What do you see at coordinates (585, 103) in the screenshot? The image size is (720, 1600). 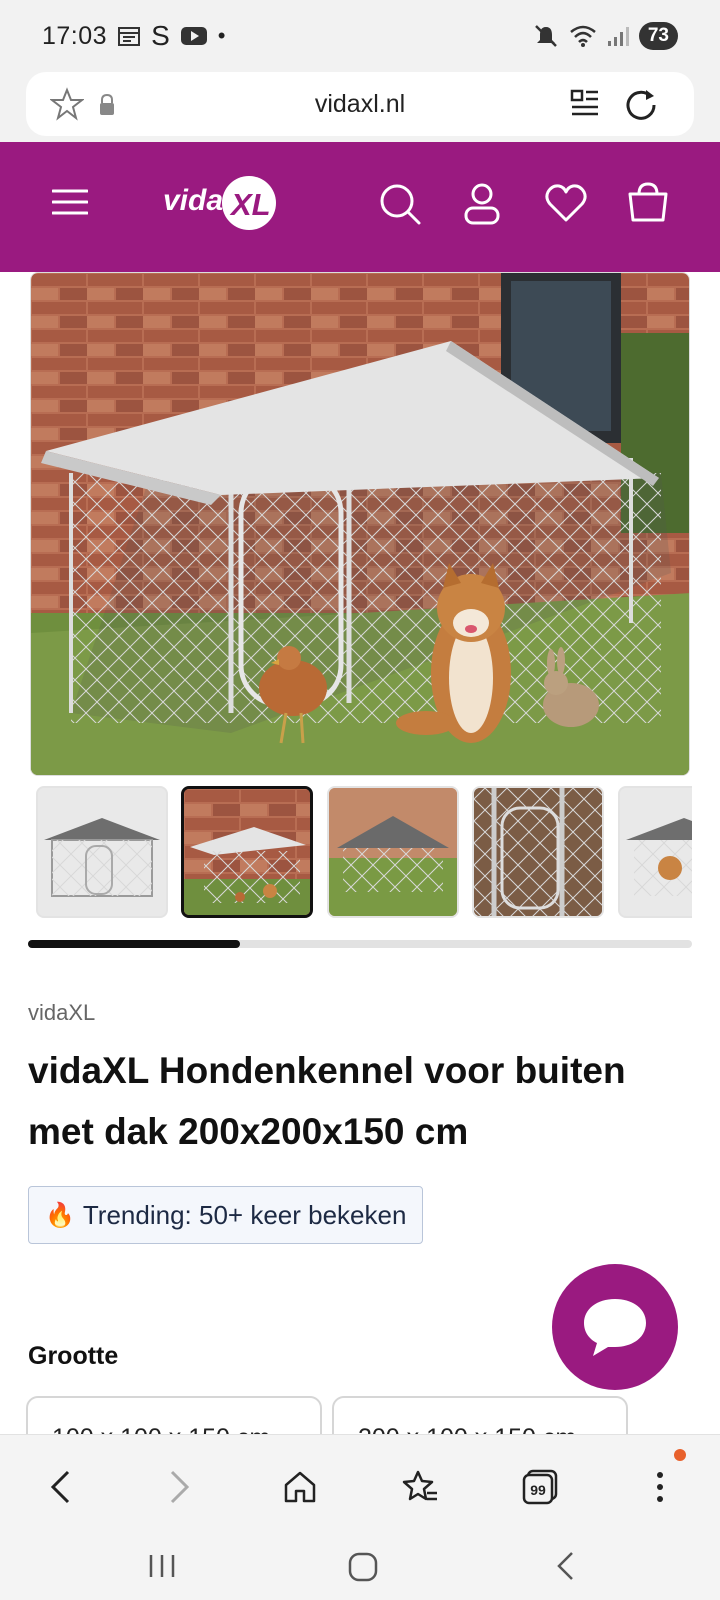 I see `reader-mode-icon` at bounding box center [585, 103].